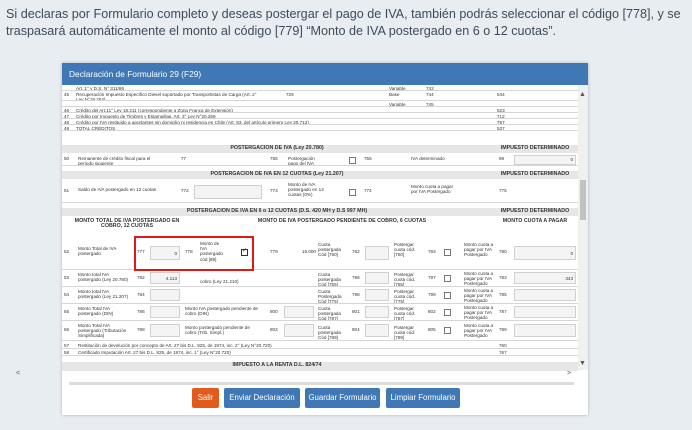 Image resolution: width=692 pixels, height=430 pixels. I want to click on monto-total-784-field, so click(165, 295).